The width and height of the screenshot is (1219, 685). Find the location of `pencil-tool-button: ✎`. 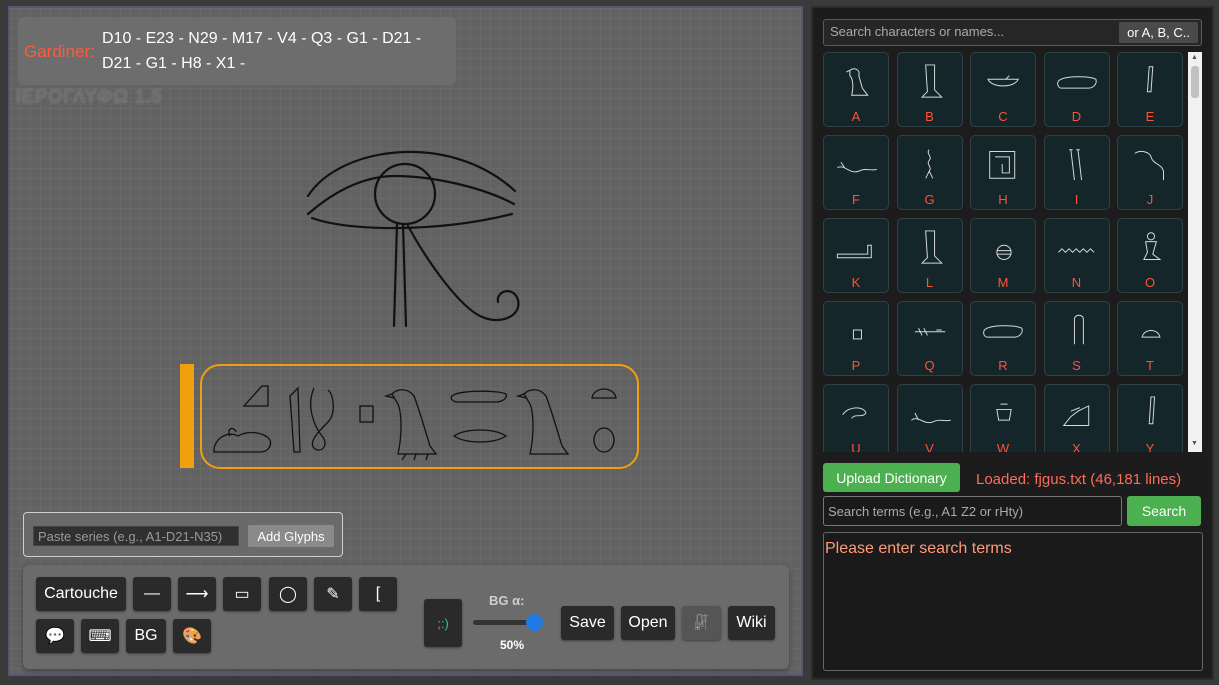

pencil-tool-button: ✎ is located at coordinates (333, 594).